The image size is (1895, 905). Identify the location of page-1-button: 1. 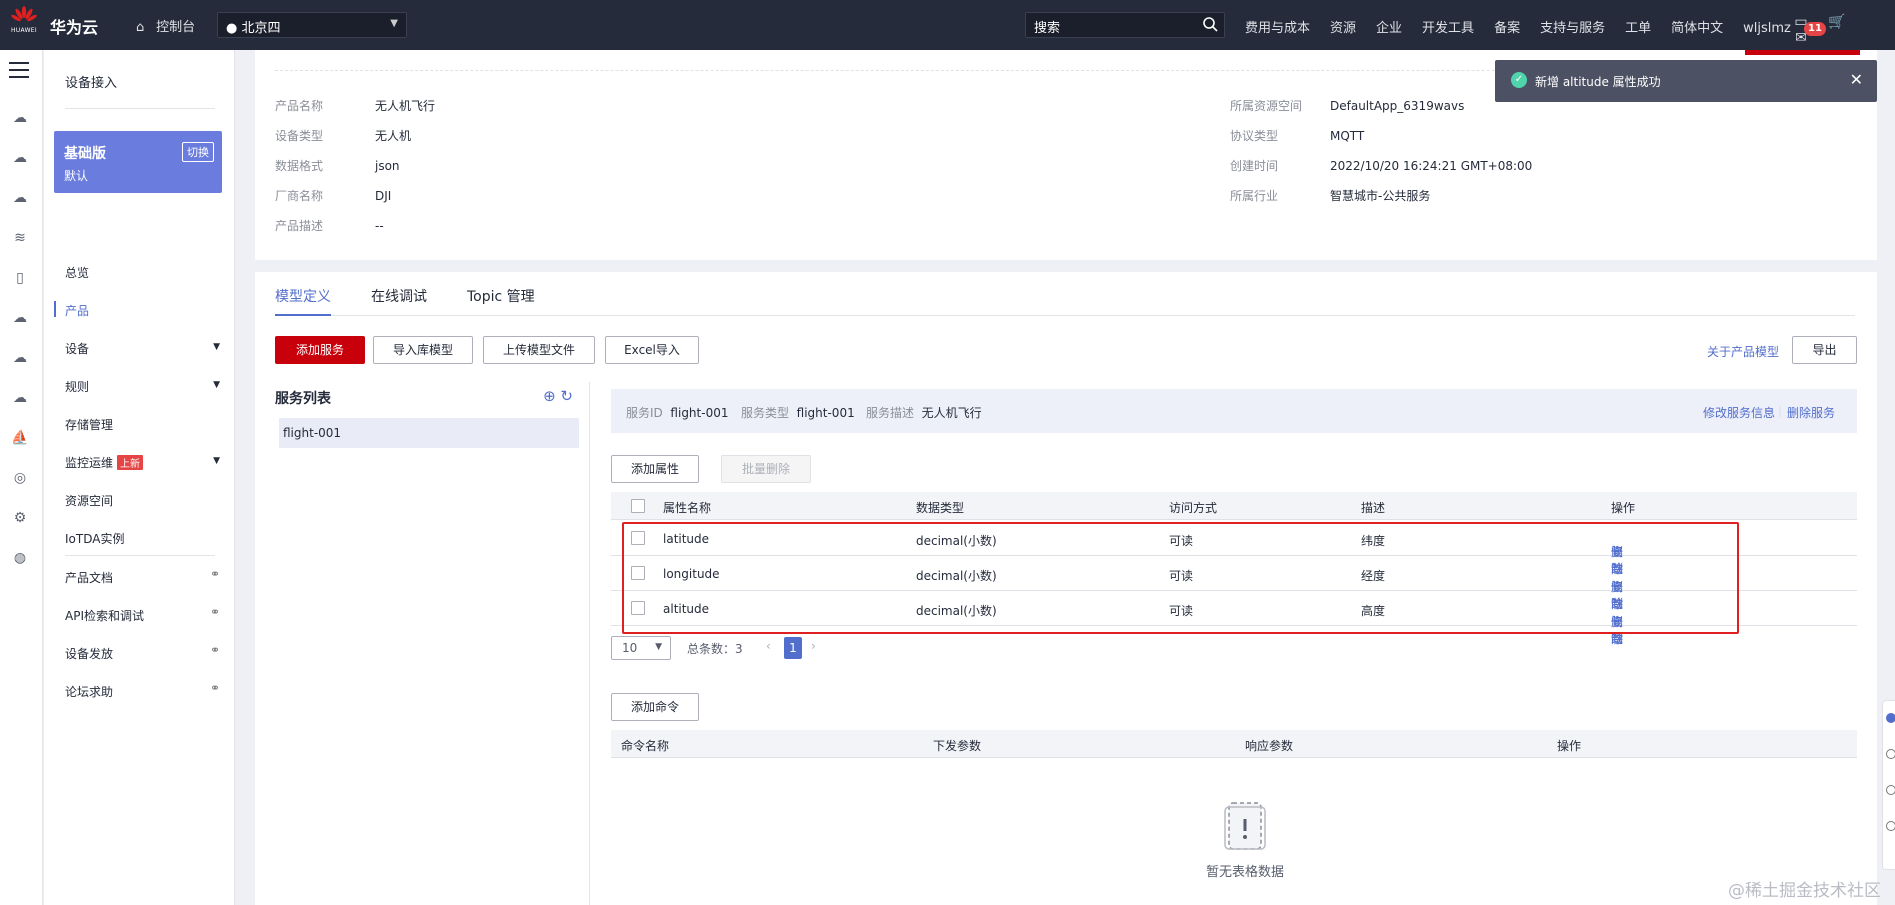
(793, 648).